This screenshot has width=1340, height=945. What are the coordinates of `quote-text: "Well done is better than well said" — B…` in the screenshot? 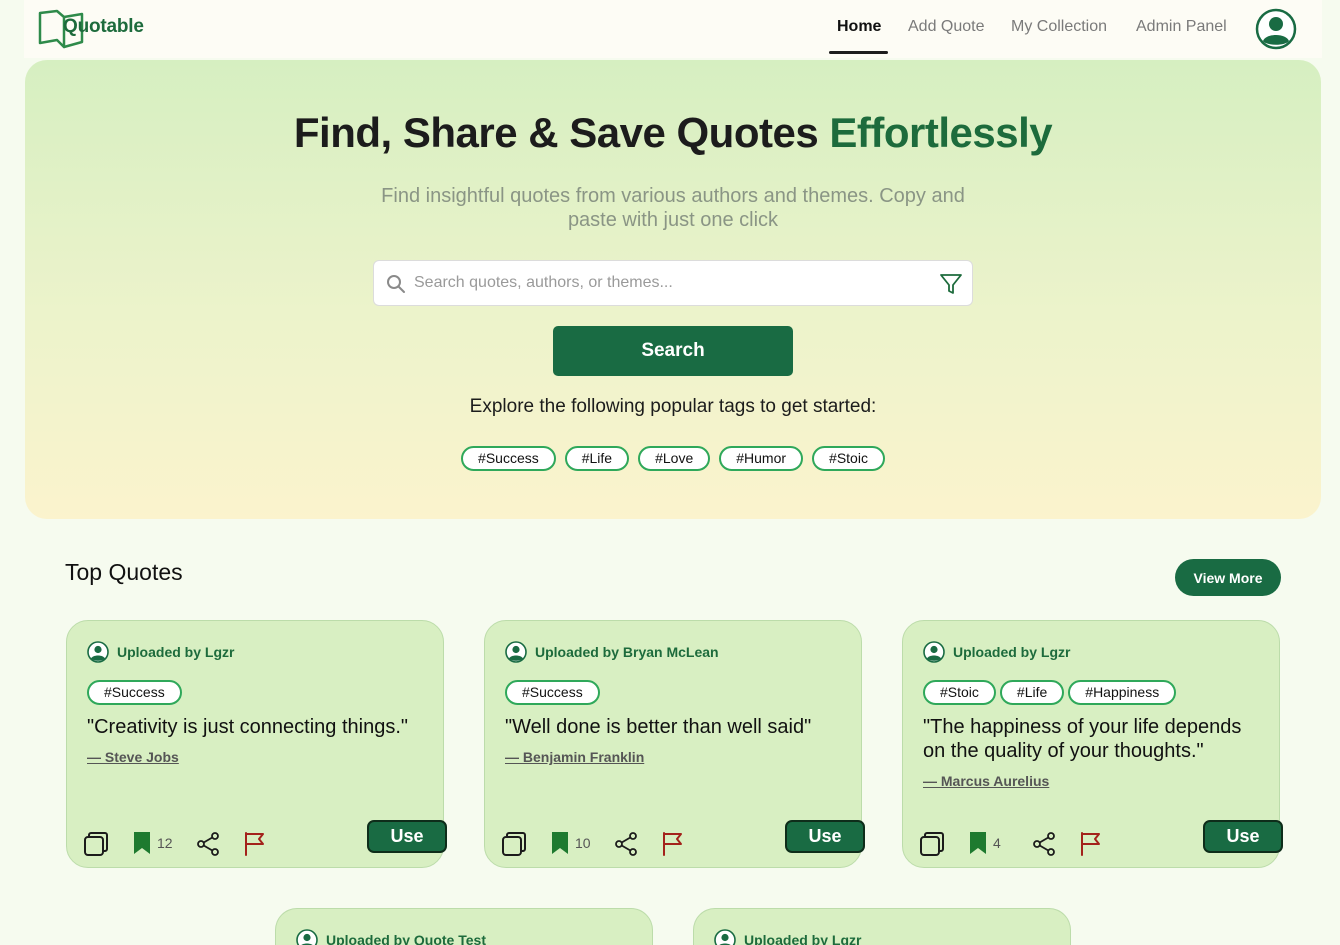 It's located at (670, 740).